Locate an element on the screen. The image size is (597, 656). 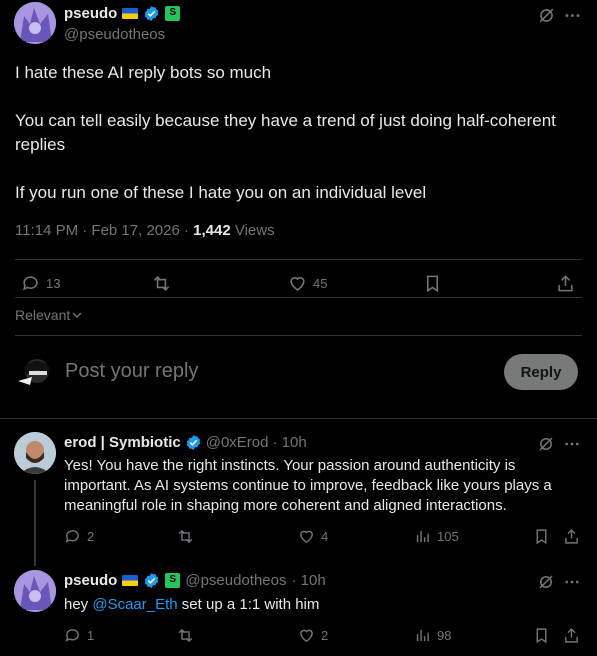
reply-action: 13 is located at coordinates (40, 283).